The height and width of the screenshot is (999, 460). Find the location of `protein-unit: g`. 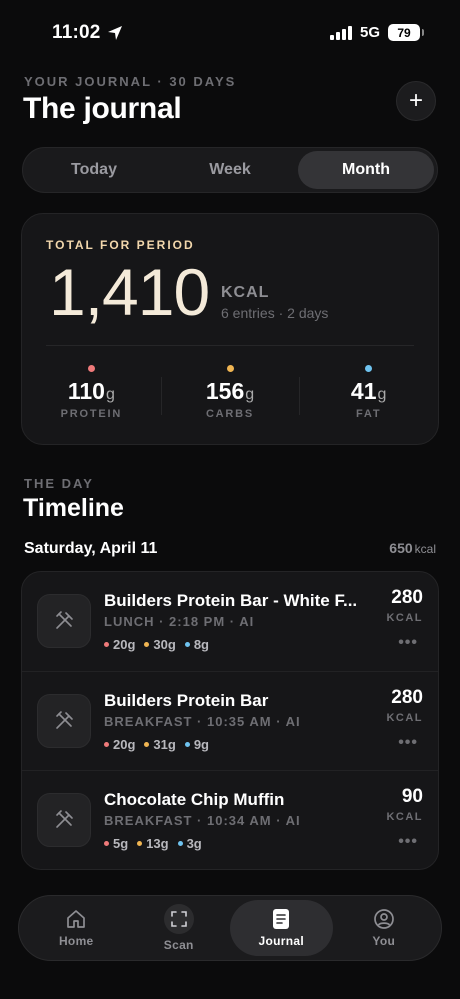

protein-unit: g is located at coordinates (110, 394).